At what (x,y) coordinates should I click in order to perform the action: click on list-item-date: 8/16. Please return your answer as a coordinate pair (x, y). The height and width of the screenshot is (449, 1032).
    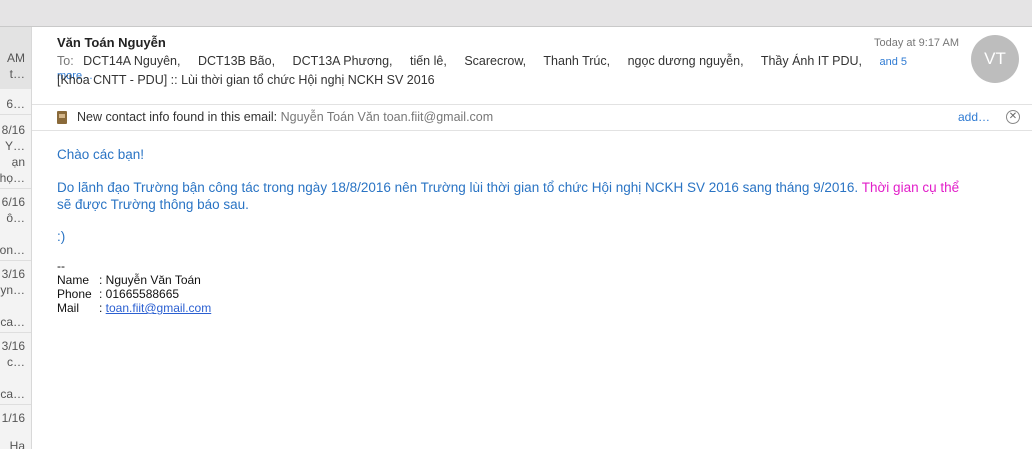
    Looking at the image, I should click on (13, 130).